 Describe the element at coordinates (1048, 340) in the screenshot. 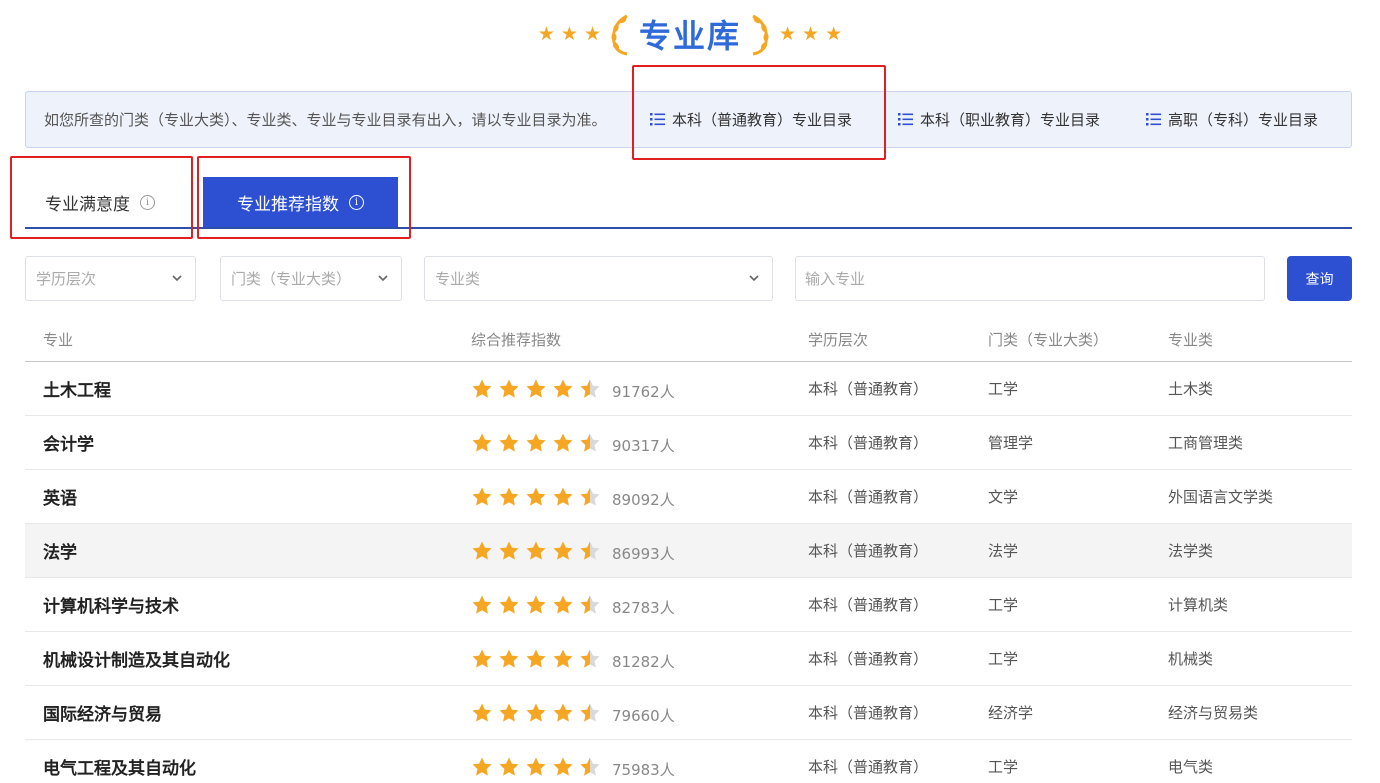

I see `header-category: 门类（专业大类）` at that location.